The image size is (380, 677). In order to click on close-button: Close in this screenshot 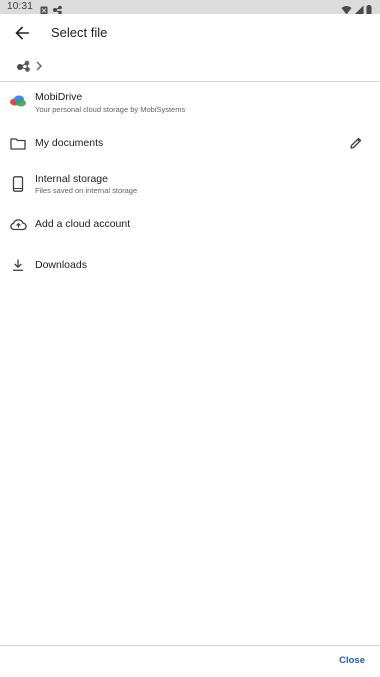, I will do `click(352, 660)`.